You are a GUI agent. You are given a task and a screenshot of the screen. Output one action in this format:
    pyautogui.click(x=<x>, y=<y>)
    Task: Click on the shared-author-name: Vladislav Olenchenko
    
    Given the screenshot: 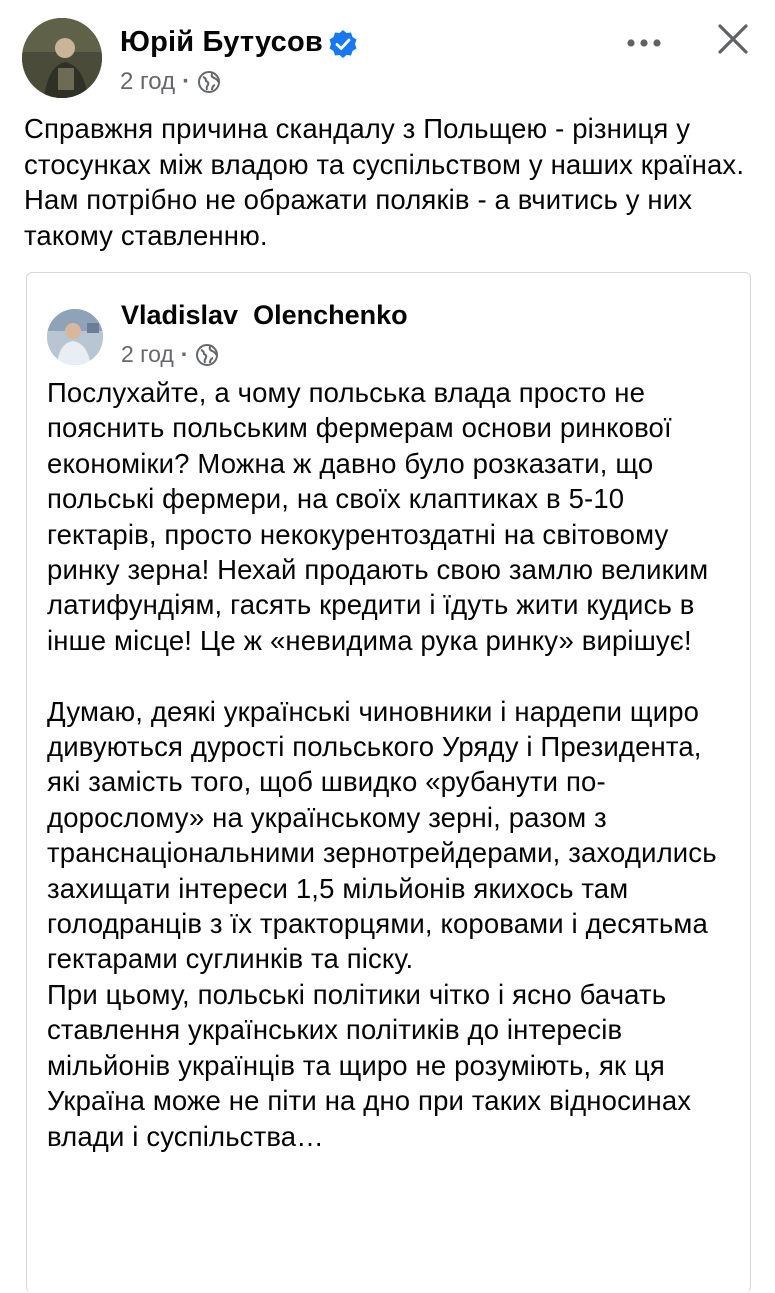 What is the action you would take?
    pyautogui.click(x=264, y=315)
    